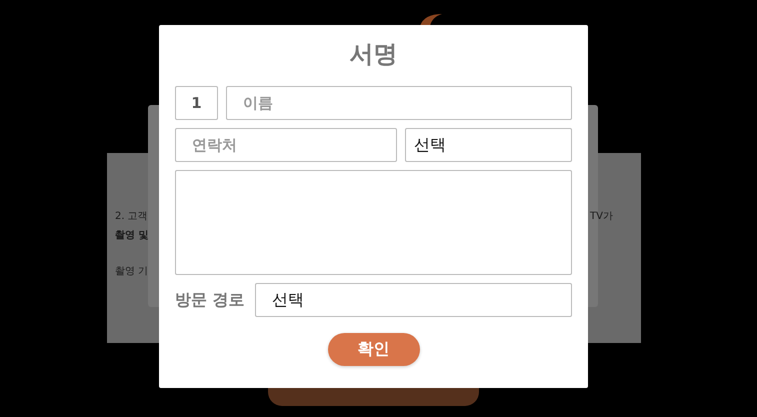  What do you see at coordinates (196, 103) in the screenshot?
I see `number-field: 1` at bounding box center [196, 103].